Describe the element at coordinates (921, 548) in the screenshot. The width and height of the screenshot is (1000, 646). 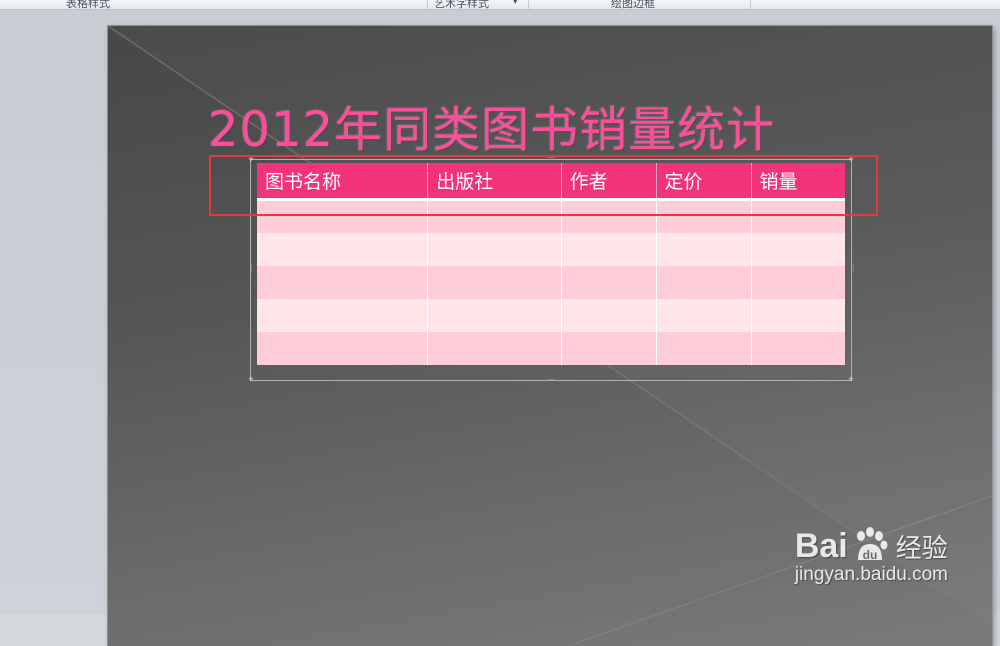
I see `watermark-brand-suffix: 经验` at that location.